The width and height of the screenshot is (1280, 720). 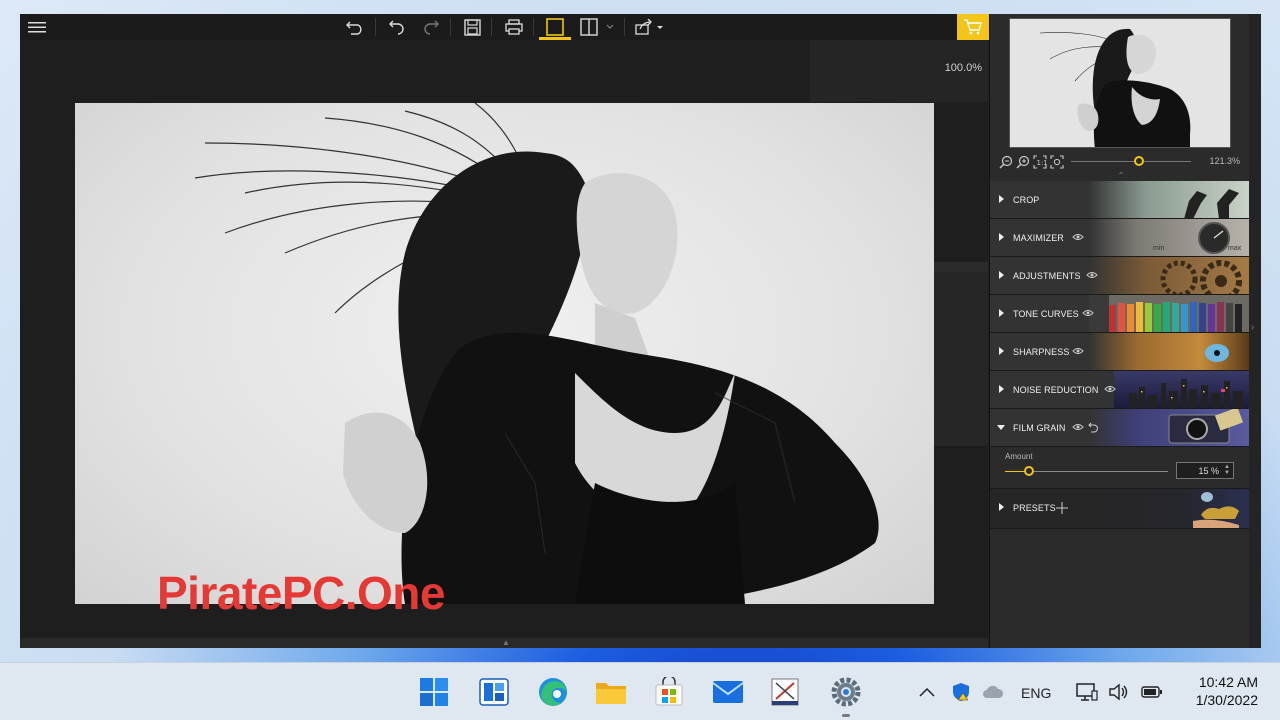 What do you see at coordinates (927, 692) in the screenshot?
I see `chevron-up-icon` at bounding box center [927, 692].